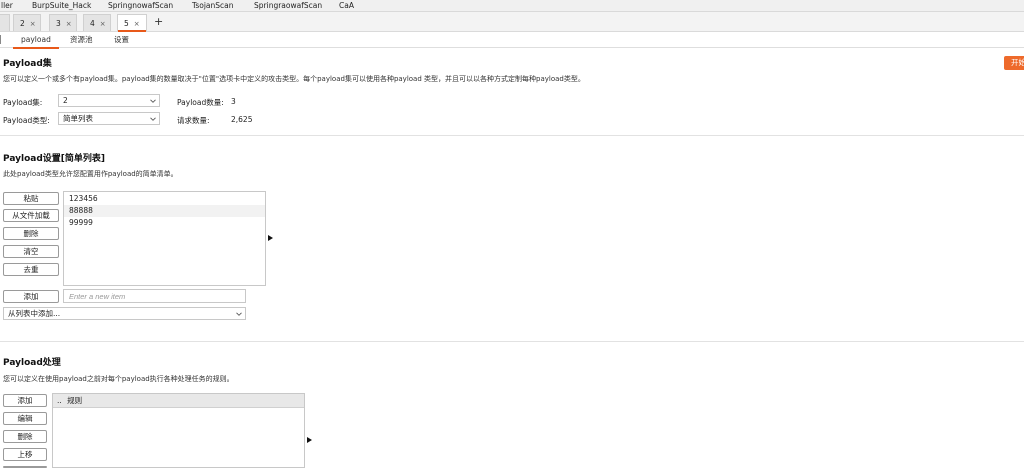 The width and height of the screenshot is (1024, 468). I want to click on request-tab-2: 2 ×, so click(27, 22).